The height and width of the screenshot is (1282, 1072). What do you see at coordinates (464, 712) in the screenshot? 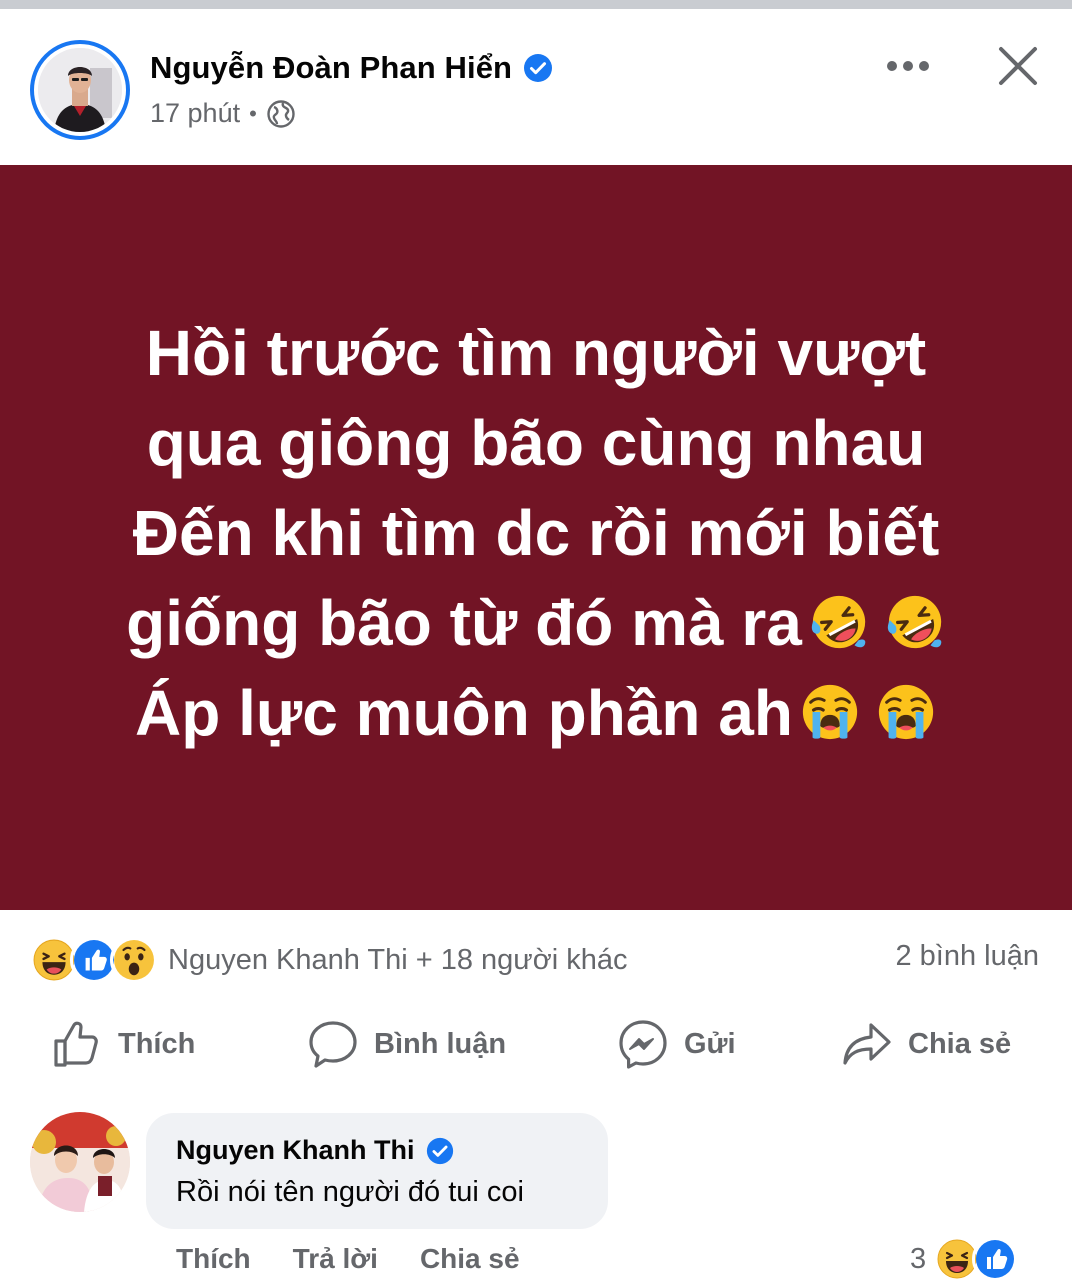
I see `status-line-text: Áp lực muôn phần ah` at bounding box center [464, 712].